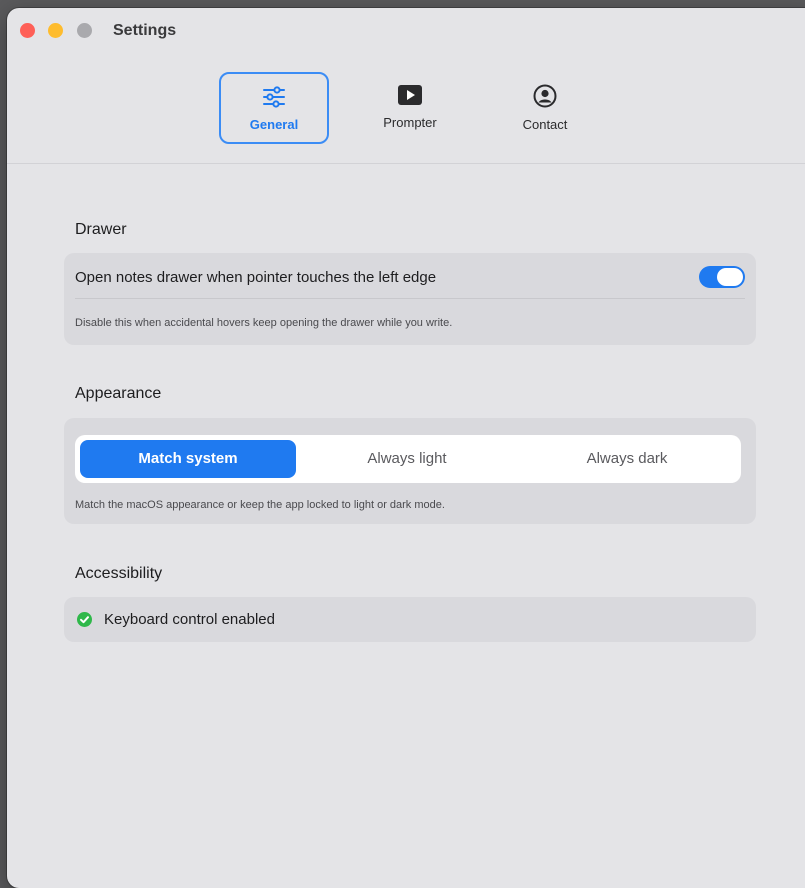 This screenshot has height=888, width=805. I want to click on tab-general: General, so click(274, 108).